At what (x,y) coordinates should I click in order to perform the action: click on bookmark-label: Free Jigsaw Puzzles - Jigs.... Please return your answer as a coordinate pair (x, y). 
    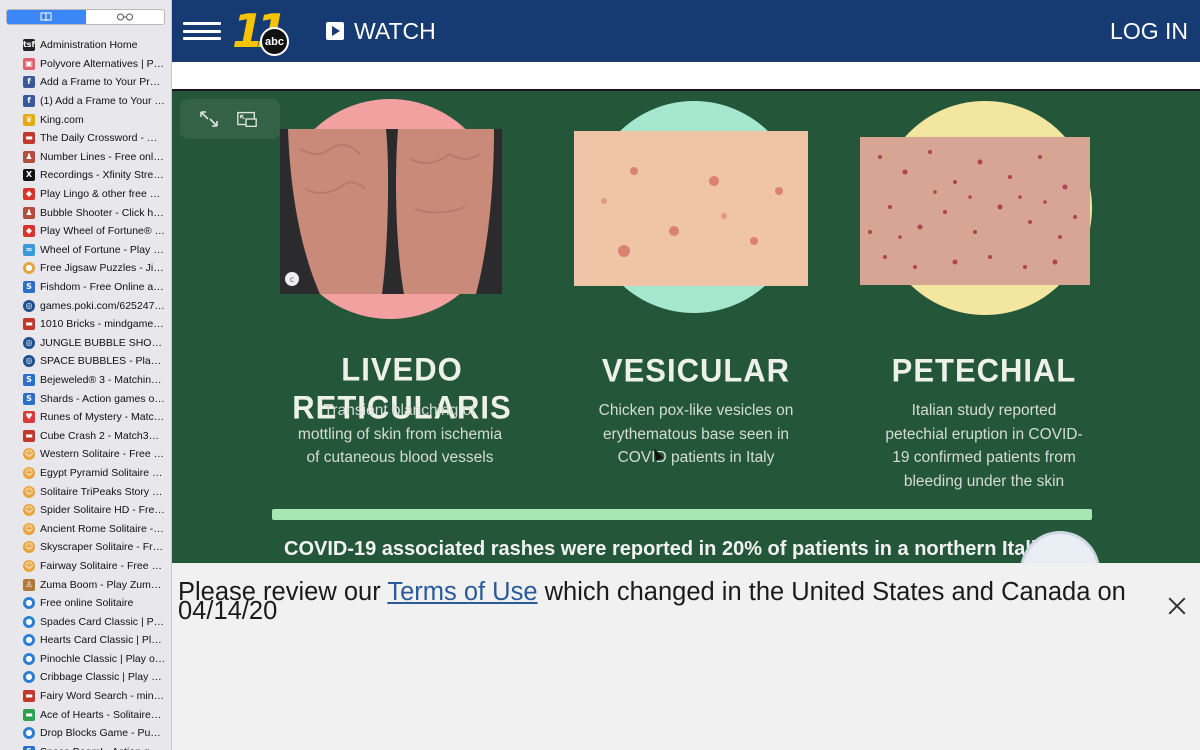
    Looking at the image, I should click on (103, 268).